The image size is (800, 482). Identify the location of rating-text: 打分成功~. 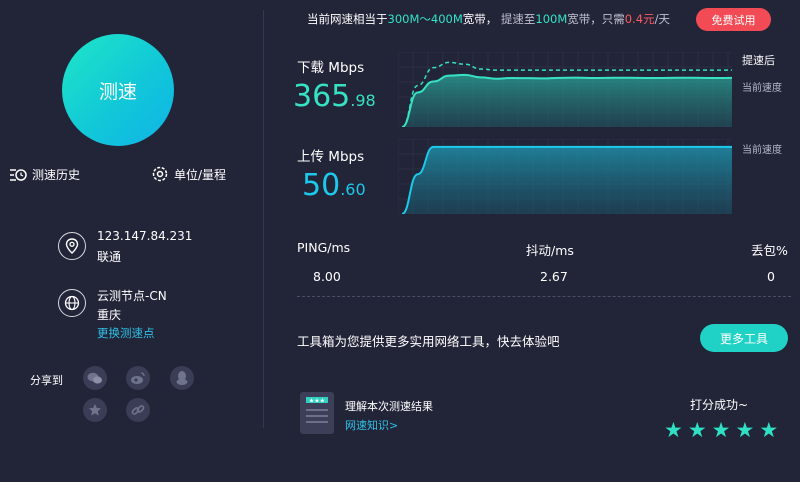
(719, 405).